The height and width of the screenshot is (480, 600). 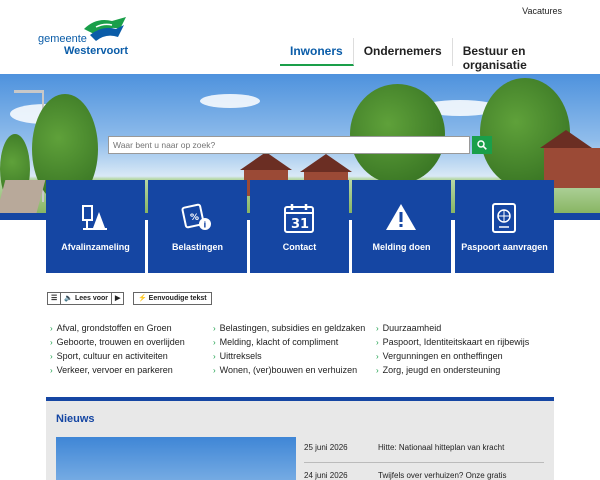 I want to click on topic-link: › Melding, klacht of compliment, so click(x=298, y=342).